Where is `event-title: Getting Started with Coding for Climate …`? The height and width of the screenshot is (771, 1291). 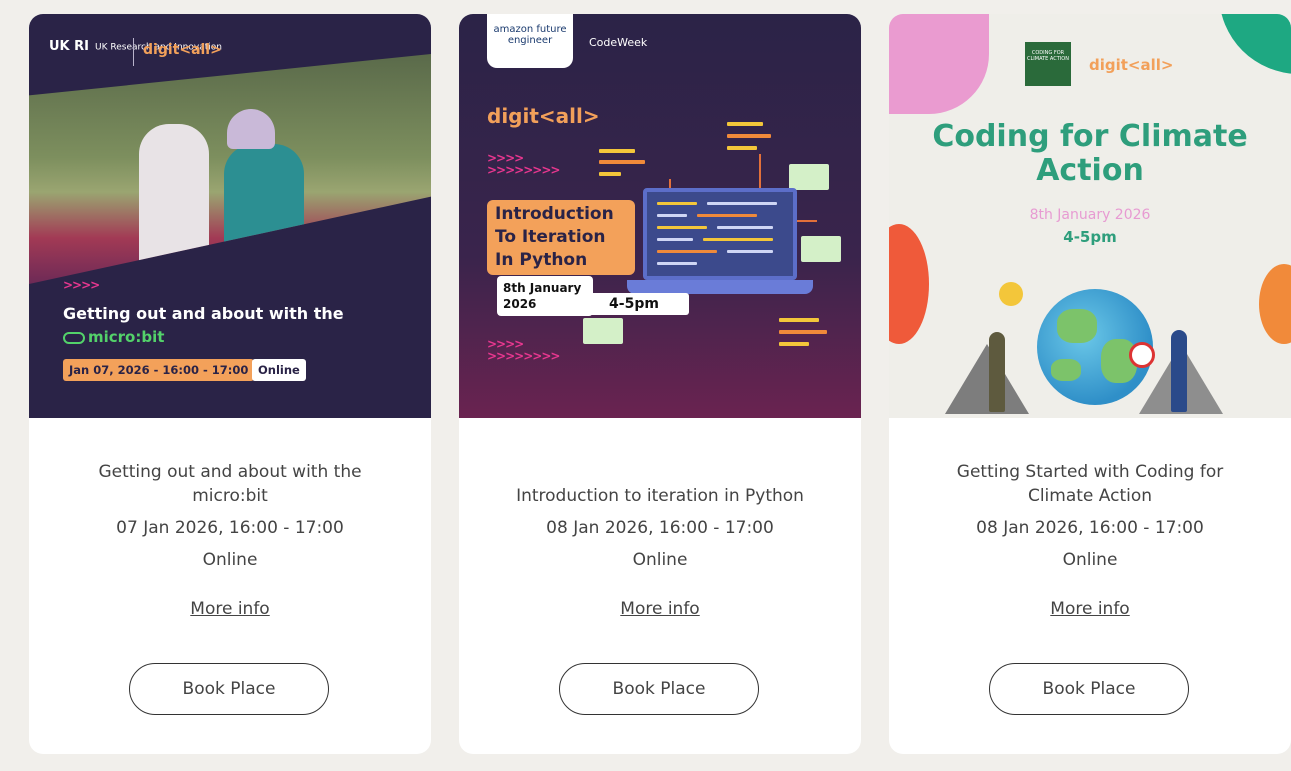 event-title: Getting Started with Coding for Climate … is located at coordinates (1090, 484).